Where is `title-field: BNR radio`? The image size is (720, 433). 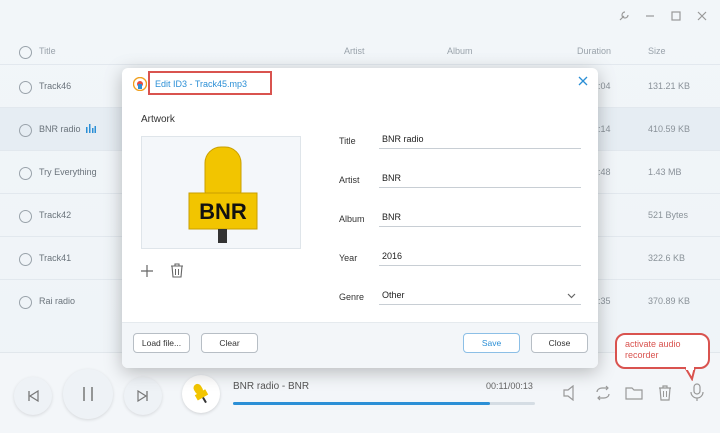 title-field: BNR radio is located at coordinates (480, 140).